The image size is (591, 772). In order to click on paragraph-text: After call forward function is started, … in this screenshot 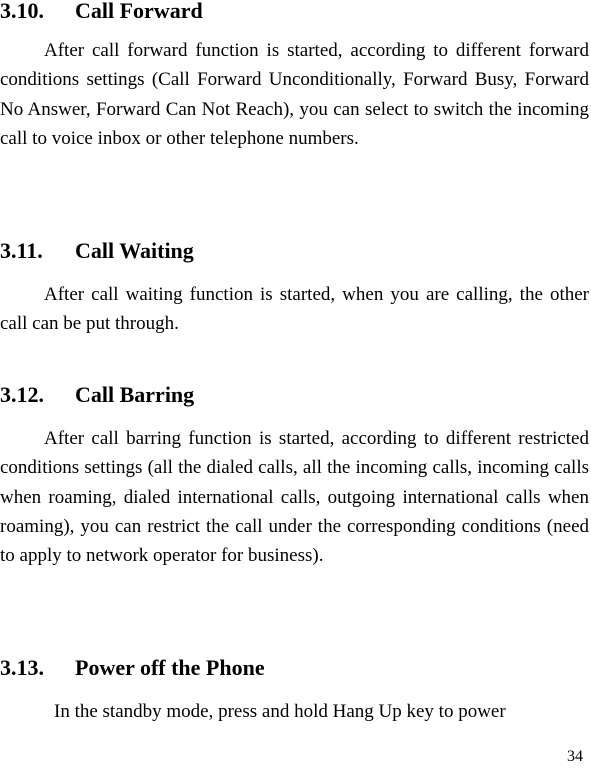, I will do `click(294, 94)`.